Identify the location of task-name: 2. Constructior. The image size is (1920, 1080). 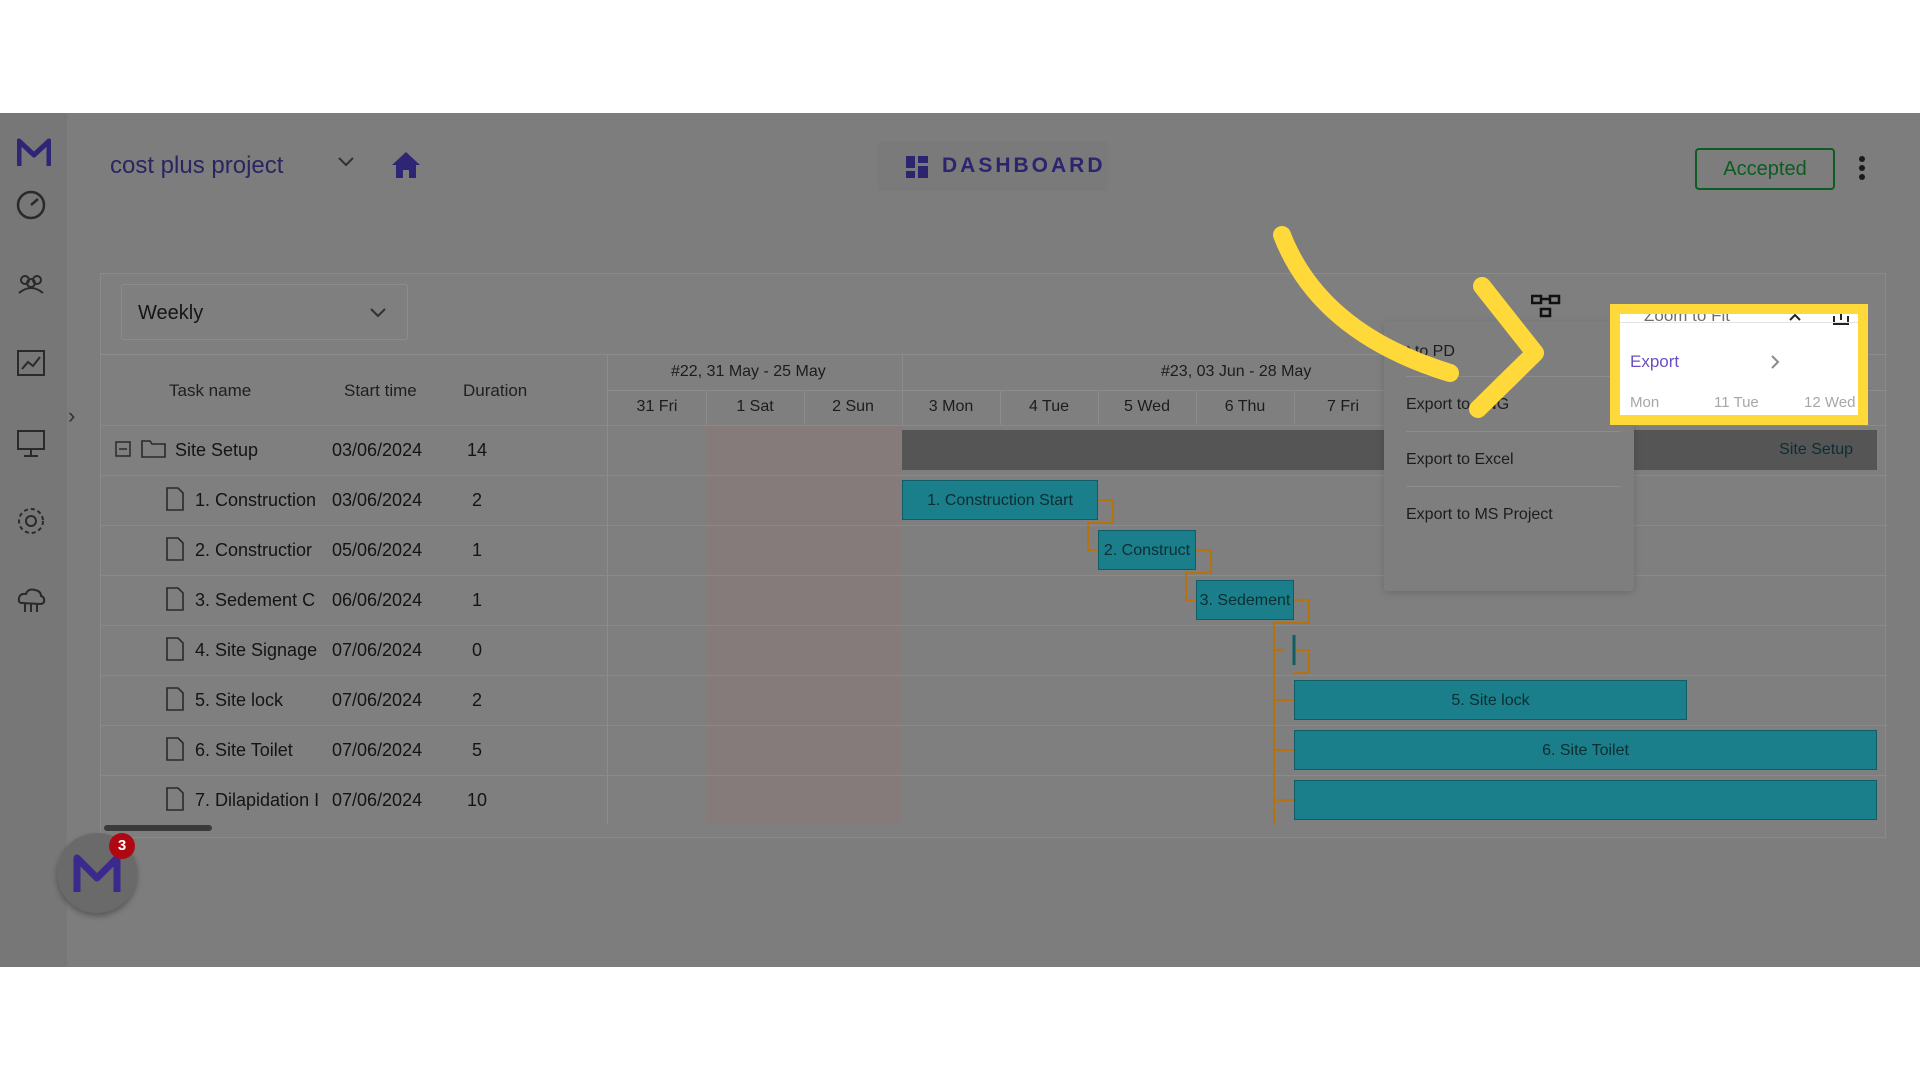
(254, 550).